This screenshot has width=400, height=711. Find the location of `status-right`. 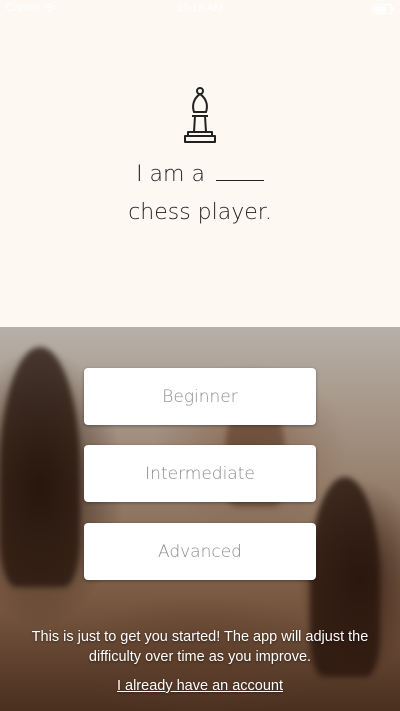

status-right is located at coordinates (383, 9).